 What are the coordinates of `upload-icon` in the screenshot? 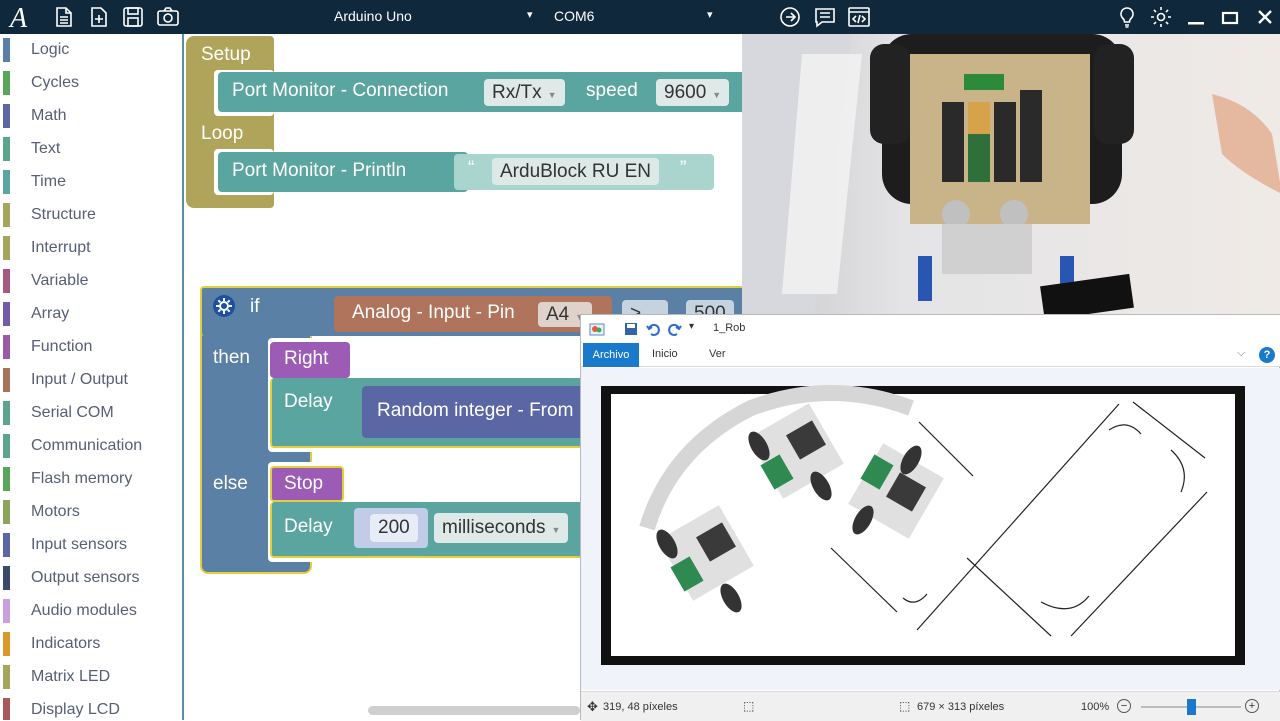 It's located at (790, 17).